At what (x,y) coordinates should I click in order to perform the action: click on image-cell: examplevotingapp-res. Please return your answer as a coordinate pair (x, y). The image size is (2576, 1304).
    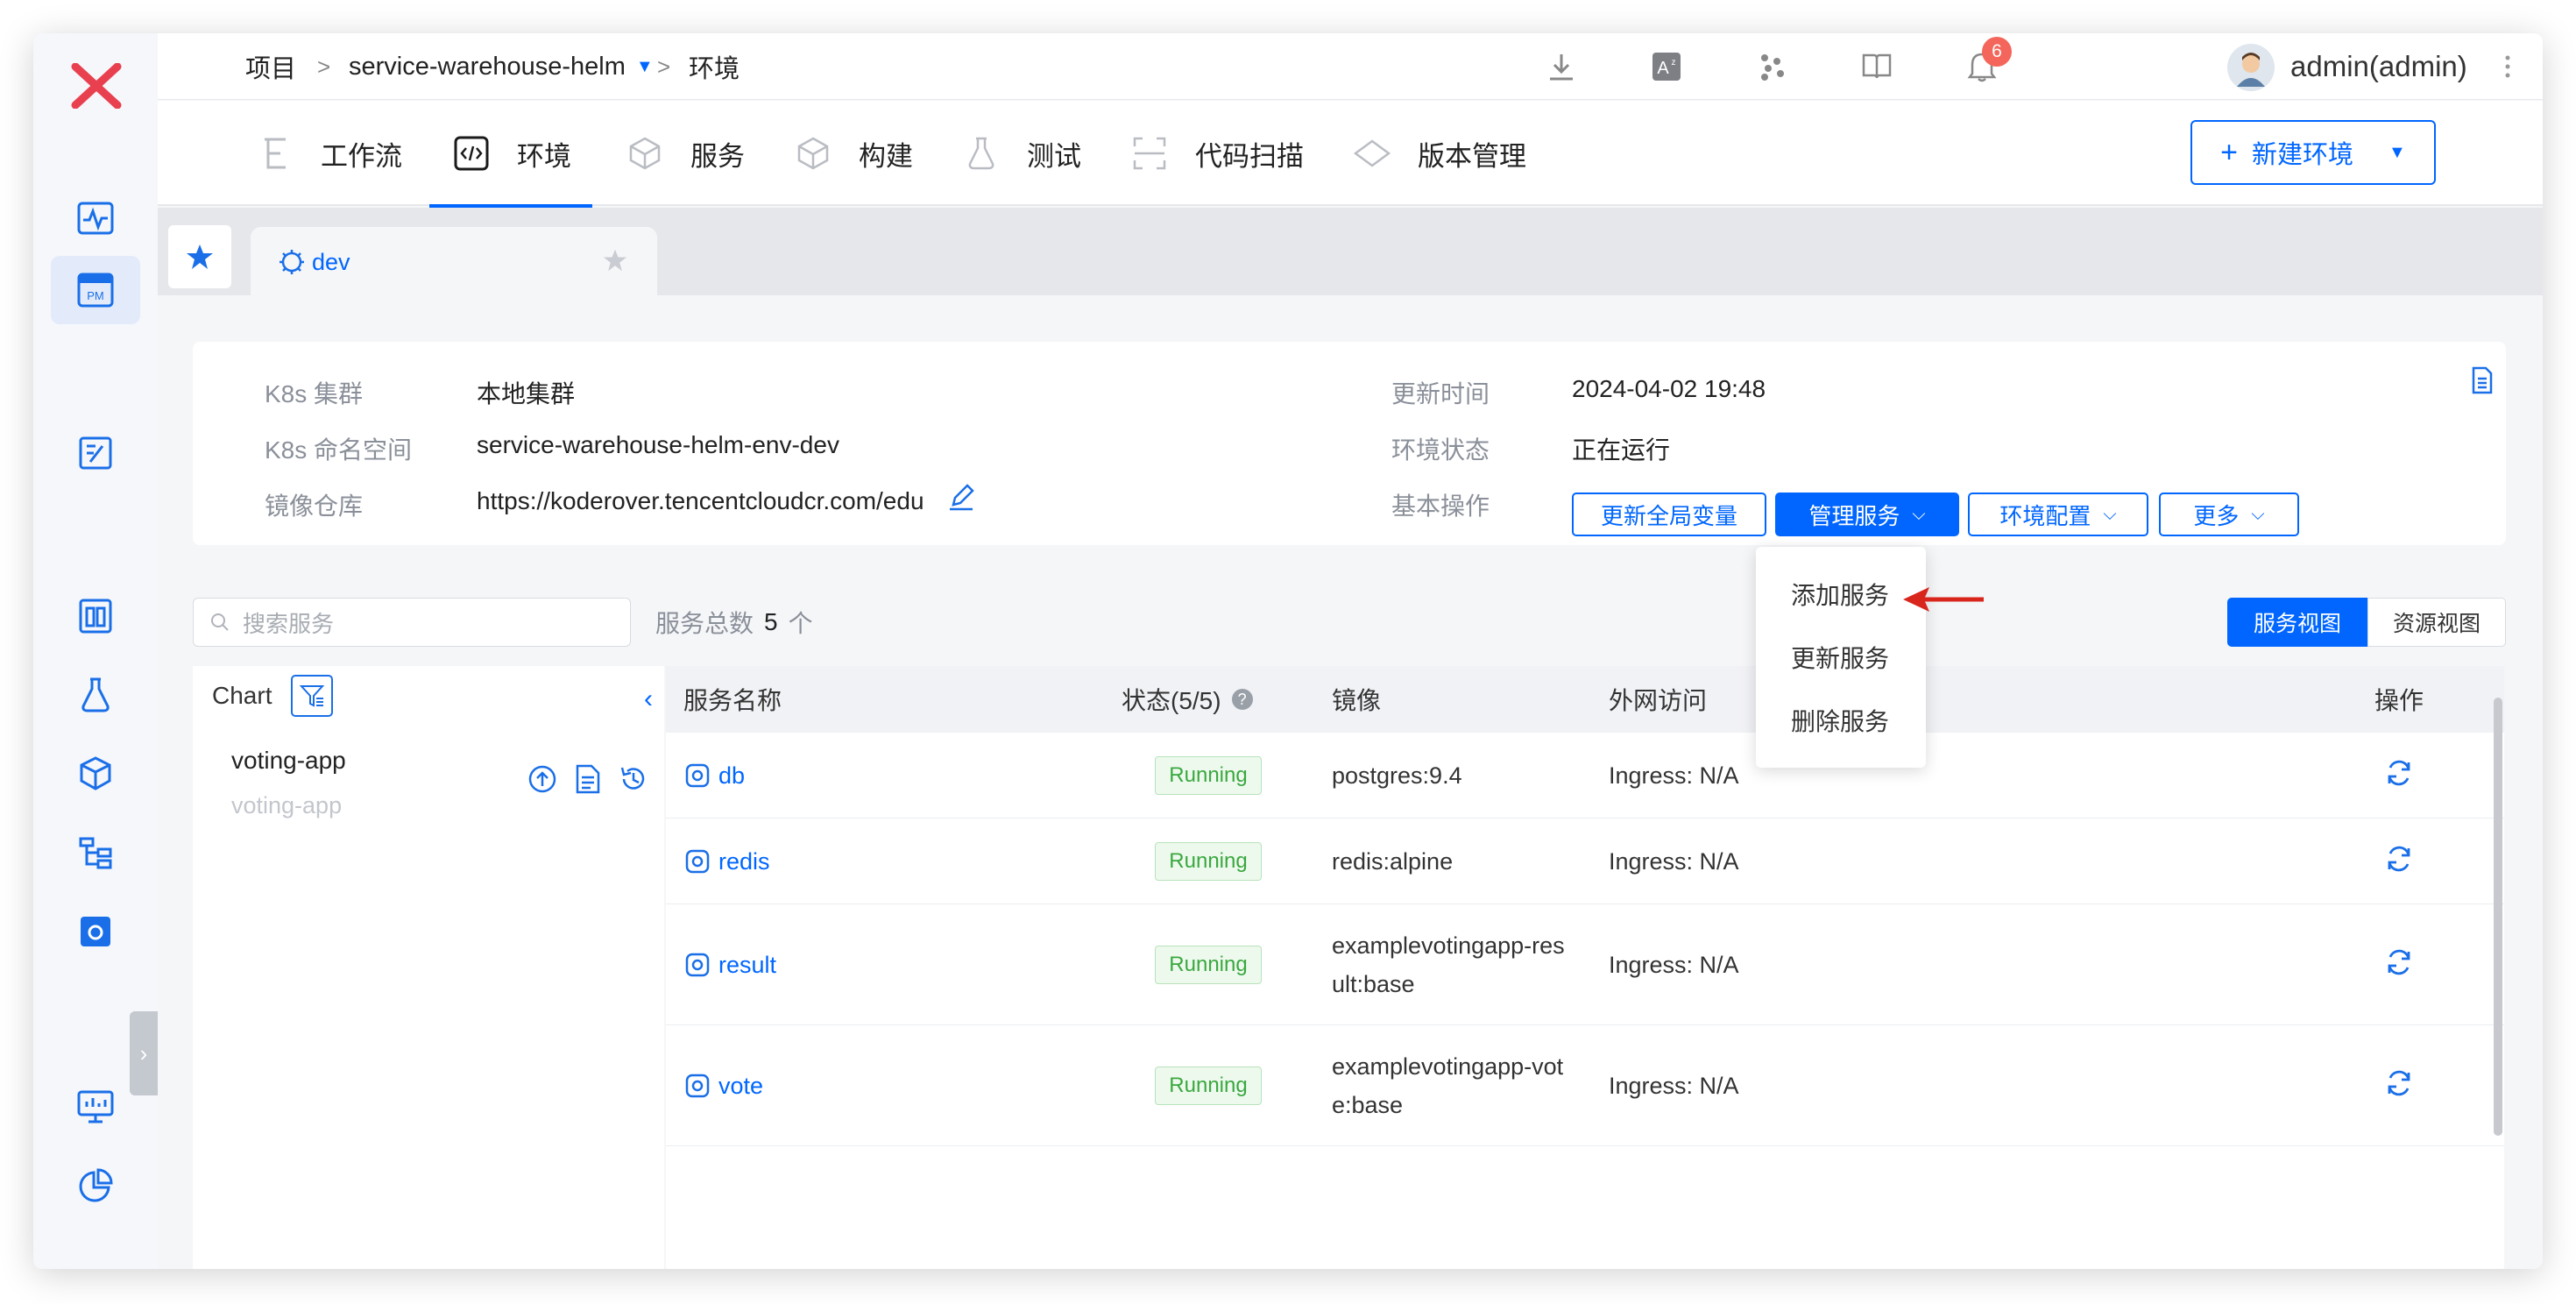
    Looking at the image, I should click on (1448, 945).